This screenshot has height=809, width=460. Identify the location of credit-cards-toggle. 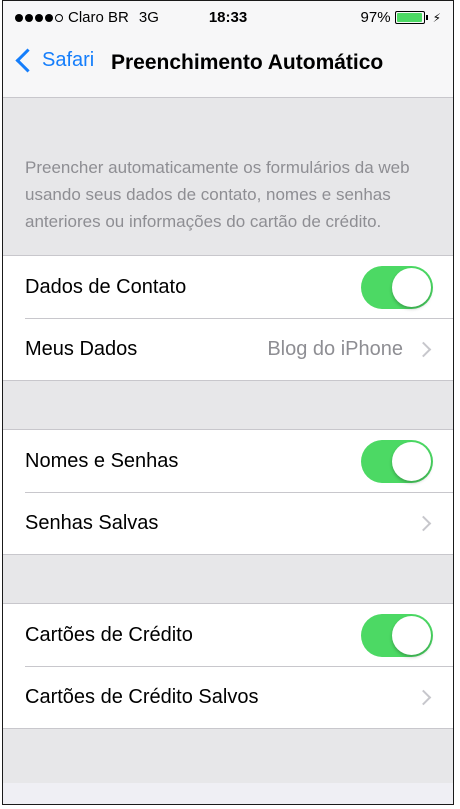
(397, 635).